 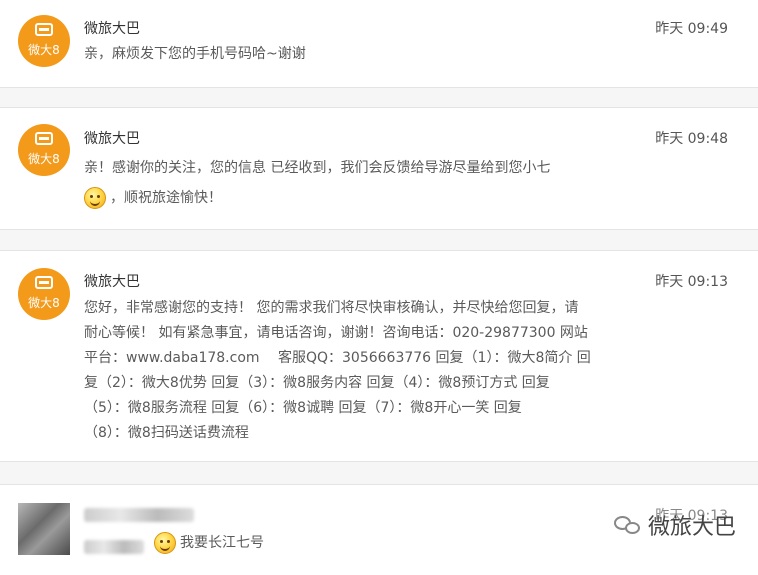 What do you see at coordinates (627, 525) in the screenshot?
I see `wechat-icon` at bounding box center [627, 525].